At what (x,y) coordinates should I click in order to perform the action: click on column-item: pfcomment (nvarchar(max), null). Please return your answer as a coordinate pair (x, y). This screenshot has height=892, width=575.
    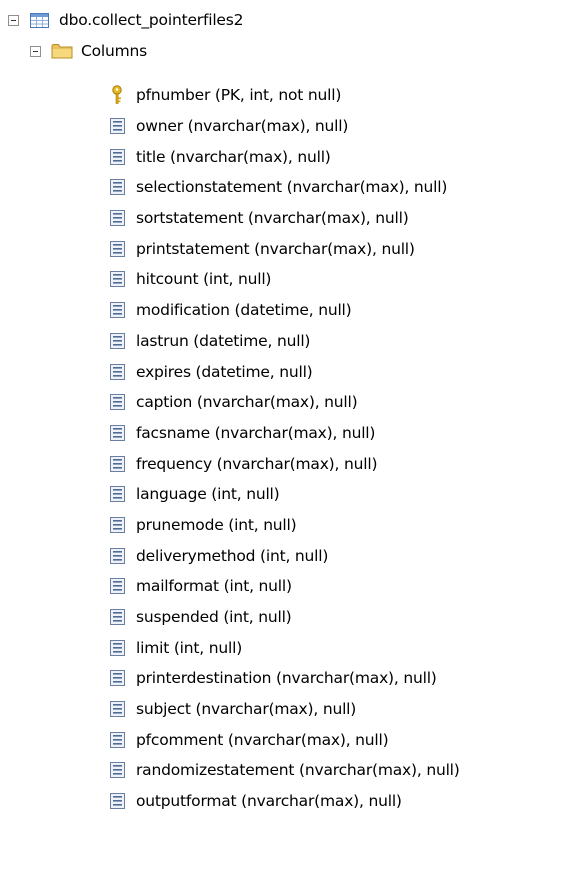
    Looking at the image, I should click on (284, 739).